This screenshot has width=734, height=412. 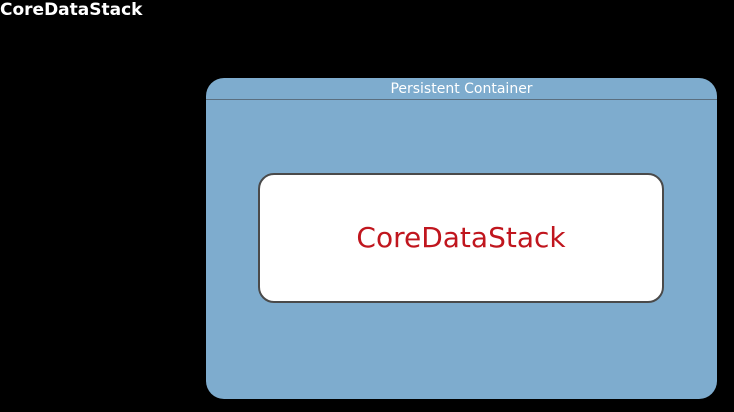 I want to click on core-data-stack-label: CoreDataStack, so click(x=461, y=237).